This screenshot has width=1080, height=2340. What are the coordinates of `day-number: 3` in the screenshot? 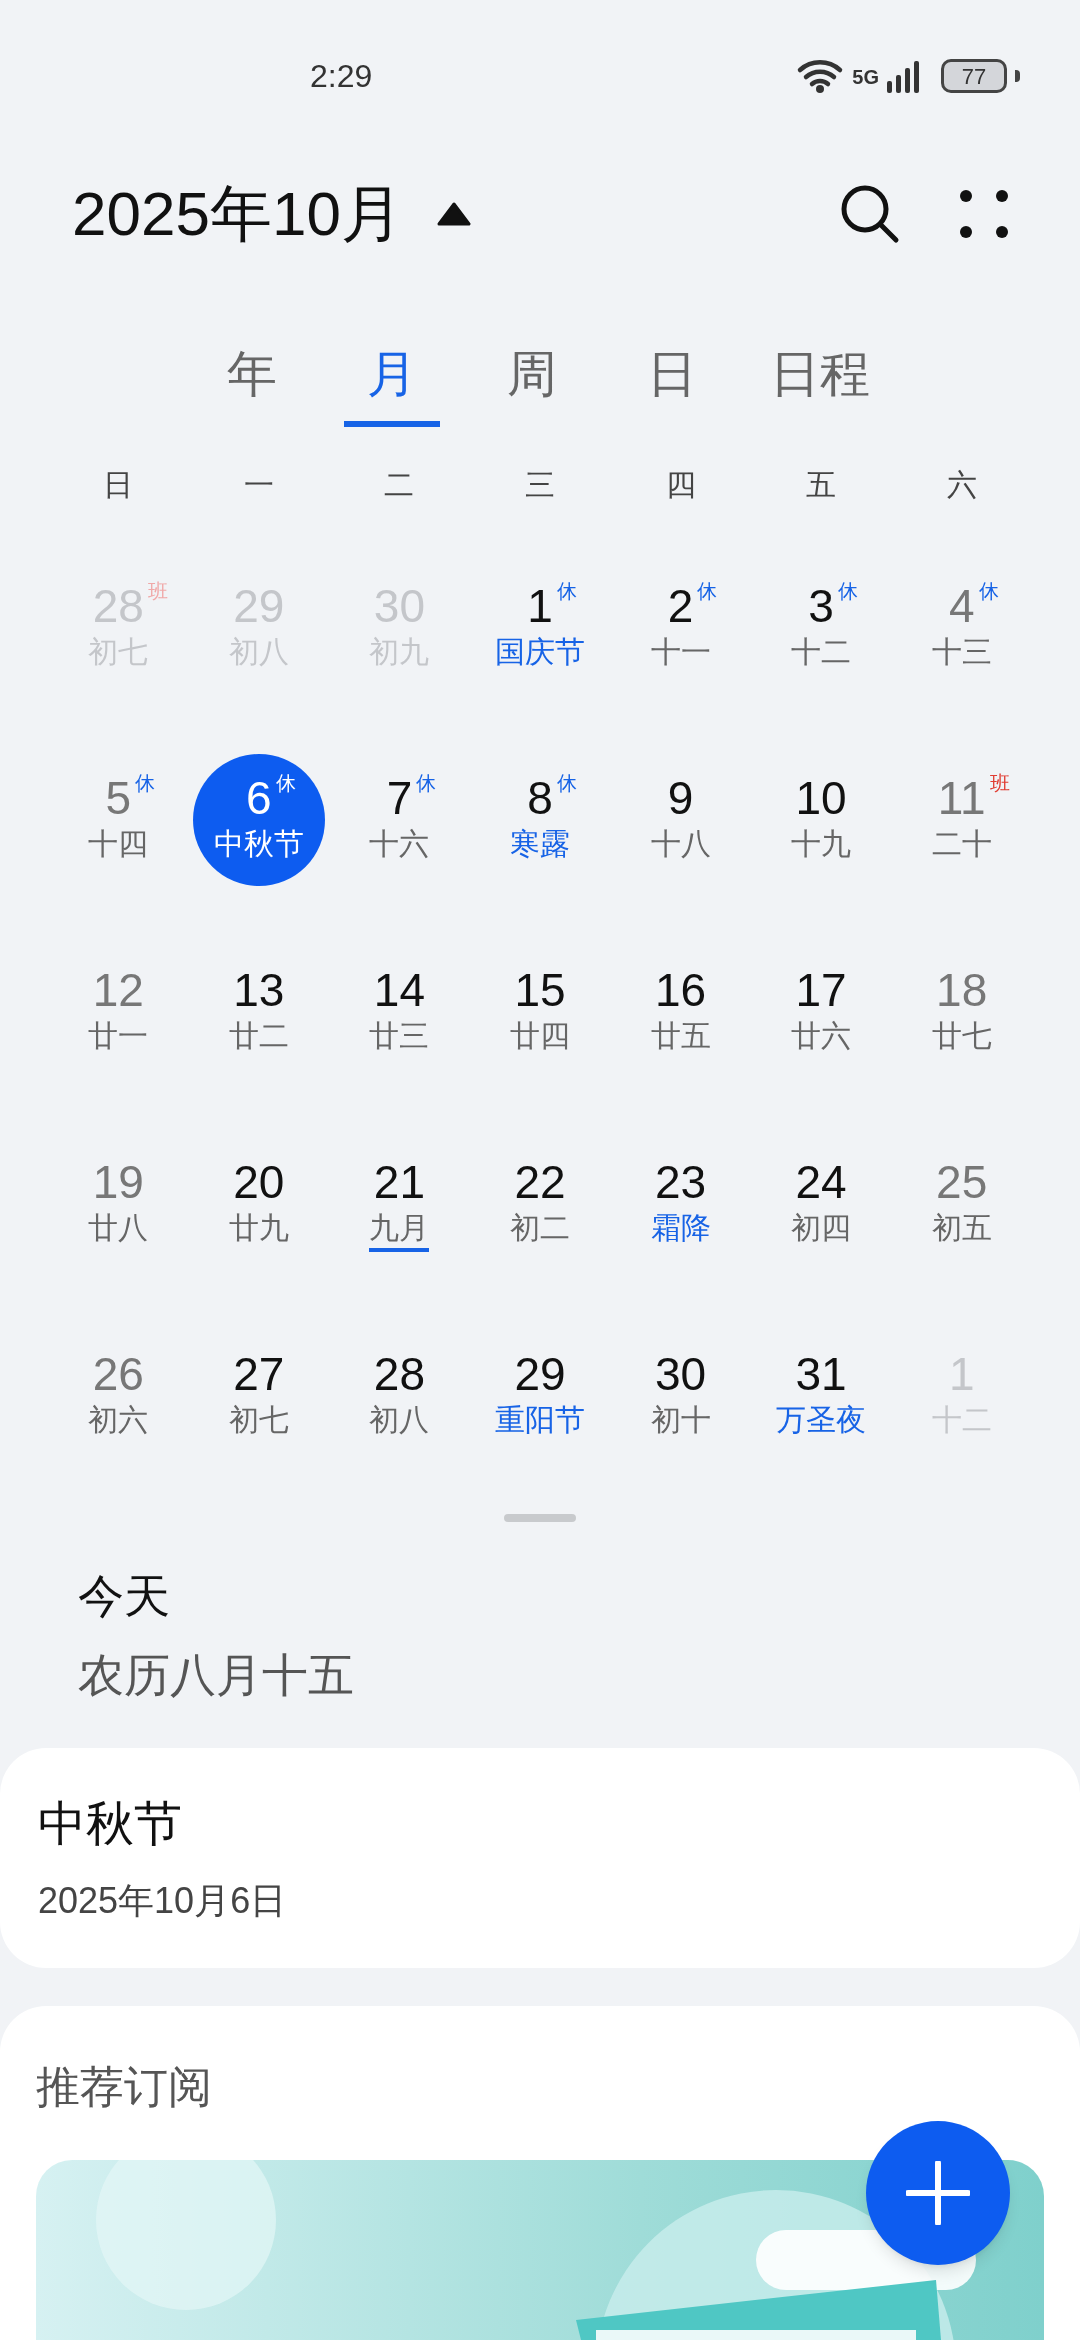 It's located at (821, 606).